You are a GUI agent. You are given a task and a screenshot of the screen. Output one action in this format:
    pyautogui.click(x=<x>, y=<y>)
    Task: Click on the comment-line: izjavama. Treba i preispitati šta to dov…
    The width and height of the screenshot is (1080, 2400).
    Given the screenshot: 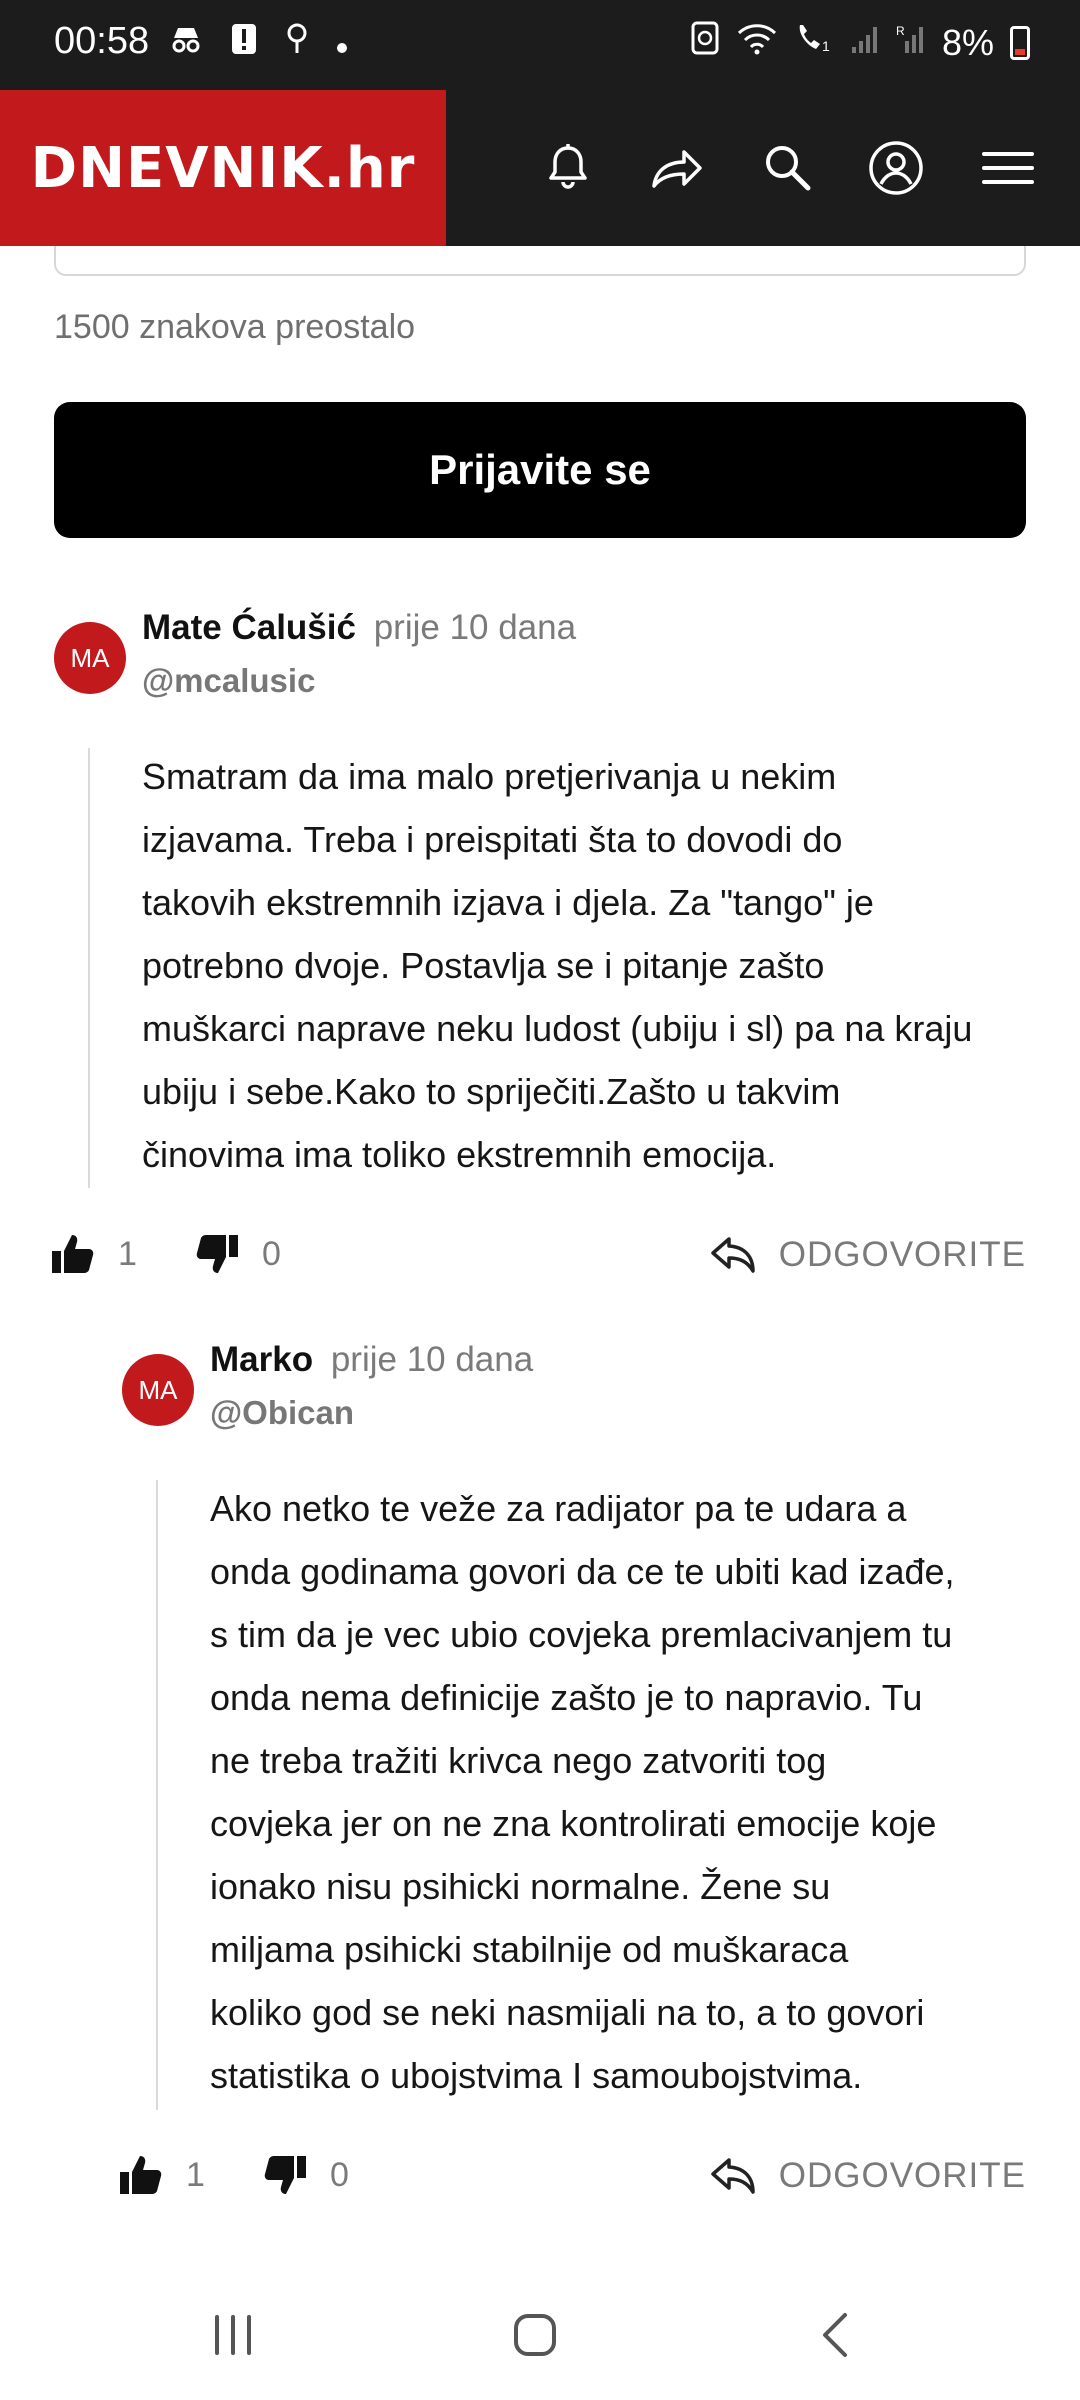 What is the action you would take?
    pyautogui.click(x=492, y=839)
    